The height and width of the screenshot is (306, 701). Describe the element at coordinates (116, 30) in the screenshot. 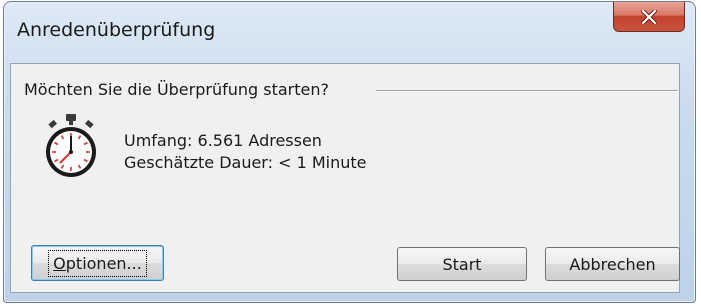

I see `window-title: Anredenüberprüfung` at that location.